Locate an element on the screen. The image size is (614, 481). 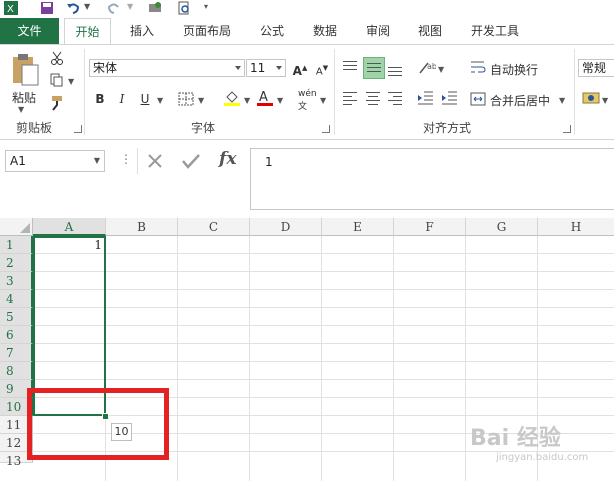
row-header: 6 is located at coordinates (16, 335).